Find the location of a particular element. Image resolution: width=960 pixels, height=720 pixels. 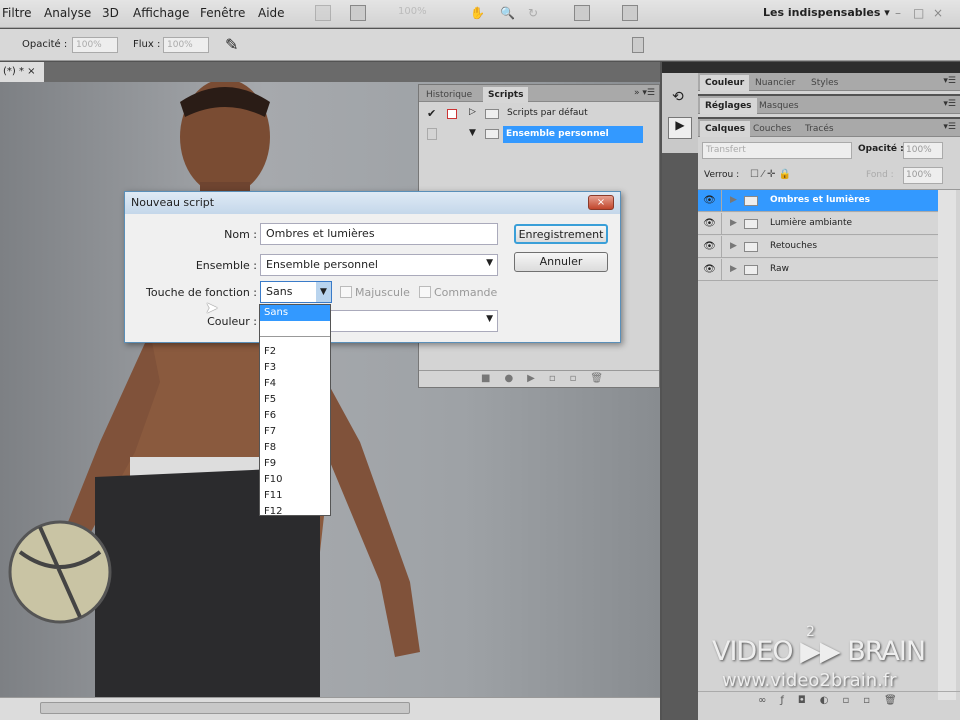

tab-nuancier: Nuancier is located at coordinates (775, 83).